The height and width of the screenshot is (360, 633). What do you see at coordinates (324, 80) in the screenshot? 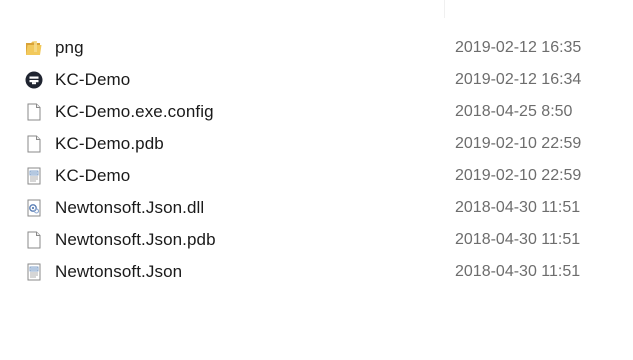
I see `file-row-kc-demo-exe: KC-Demo 2019-02-12 16:34` at bounding box center [324, 80].